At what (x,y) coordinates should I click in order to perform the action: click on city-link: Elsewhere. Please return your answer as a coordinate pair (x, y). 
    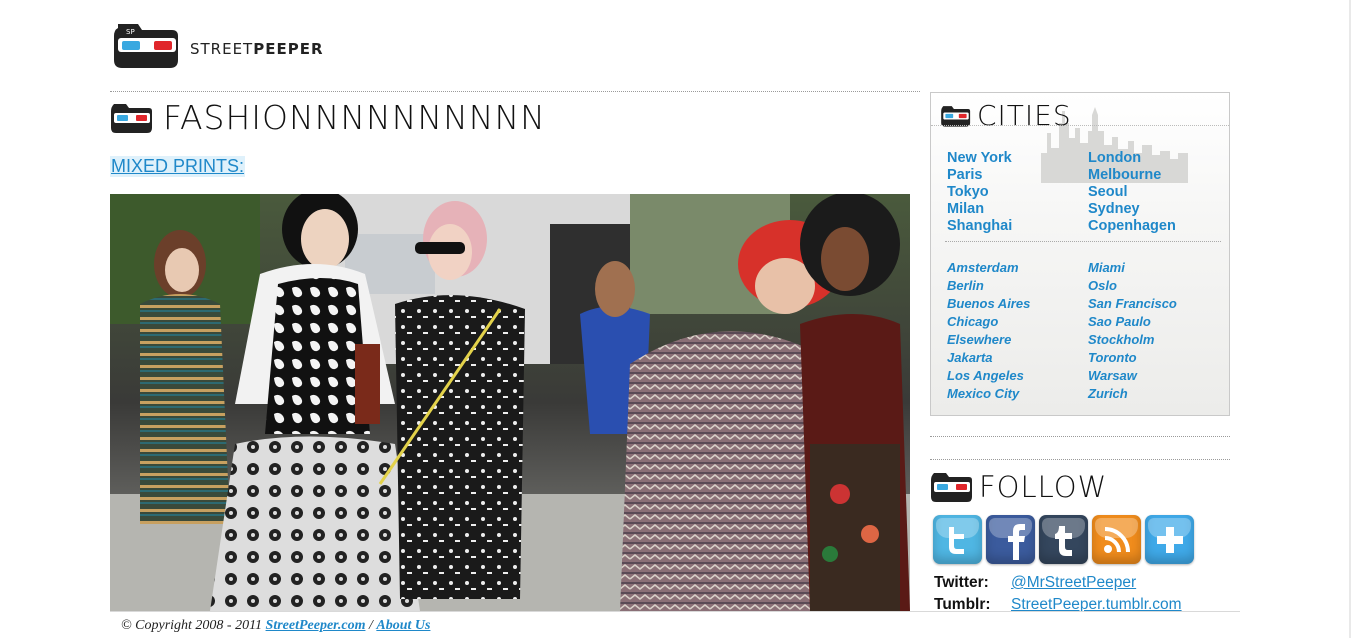
    Looking at the image, I should click on (1017, 340).